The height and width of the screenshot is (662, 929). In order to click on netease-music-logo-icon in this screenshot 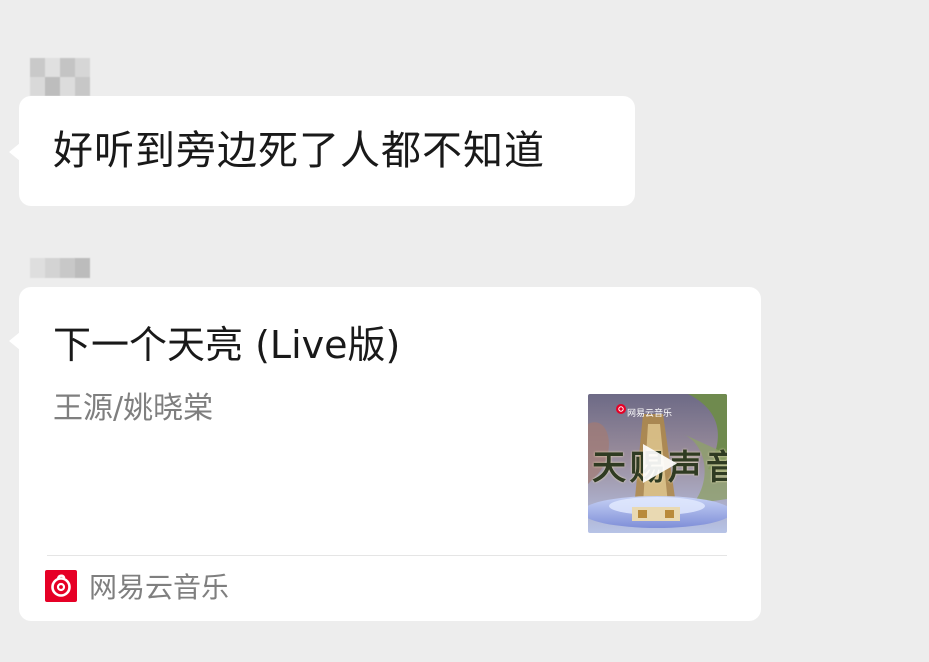, I will do `click(61, 586)`.